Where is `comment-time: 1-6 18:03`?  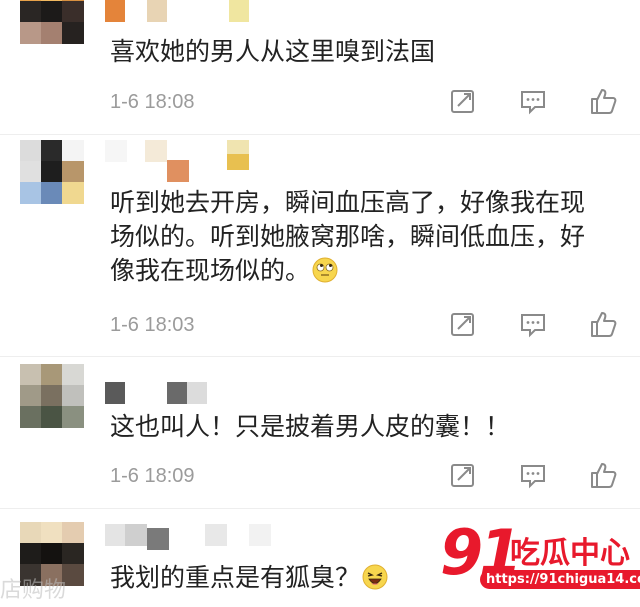 comment-time: 1-6 18:03 is located at coordinates (152, 325).